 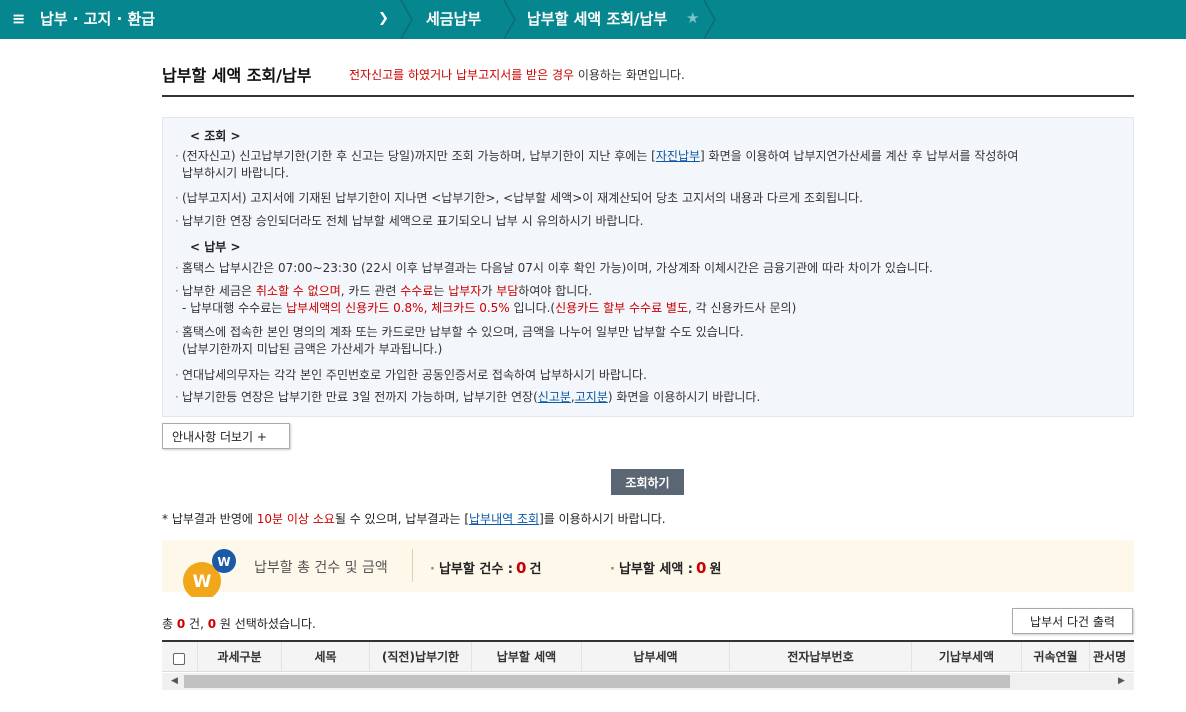 I want to click on top-nav-bar: ≡ 납부 · 고지 · 환급 ❯ 세금납부 납부할 세액 조회/납부 ★, so click(x=593, y=19).